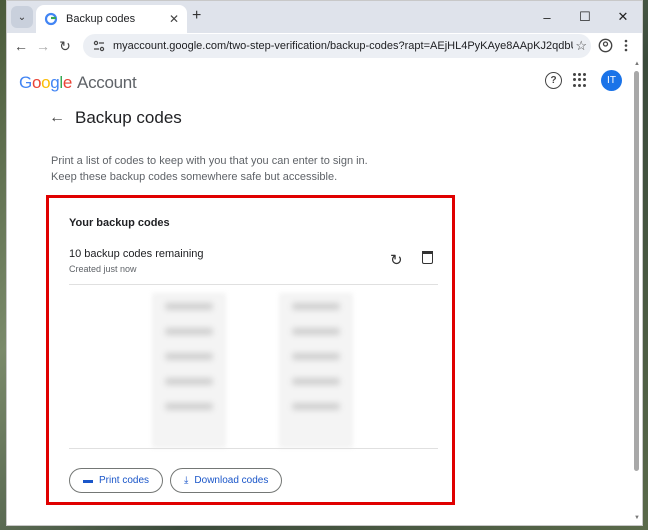  What do you see at coordinates (636, 271) in the screenshot?
I see `scrollbar-thumb` at bounding box center [636, 271].